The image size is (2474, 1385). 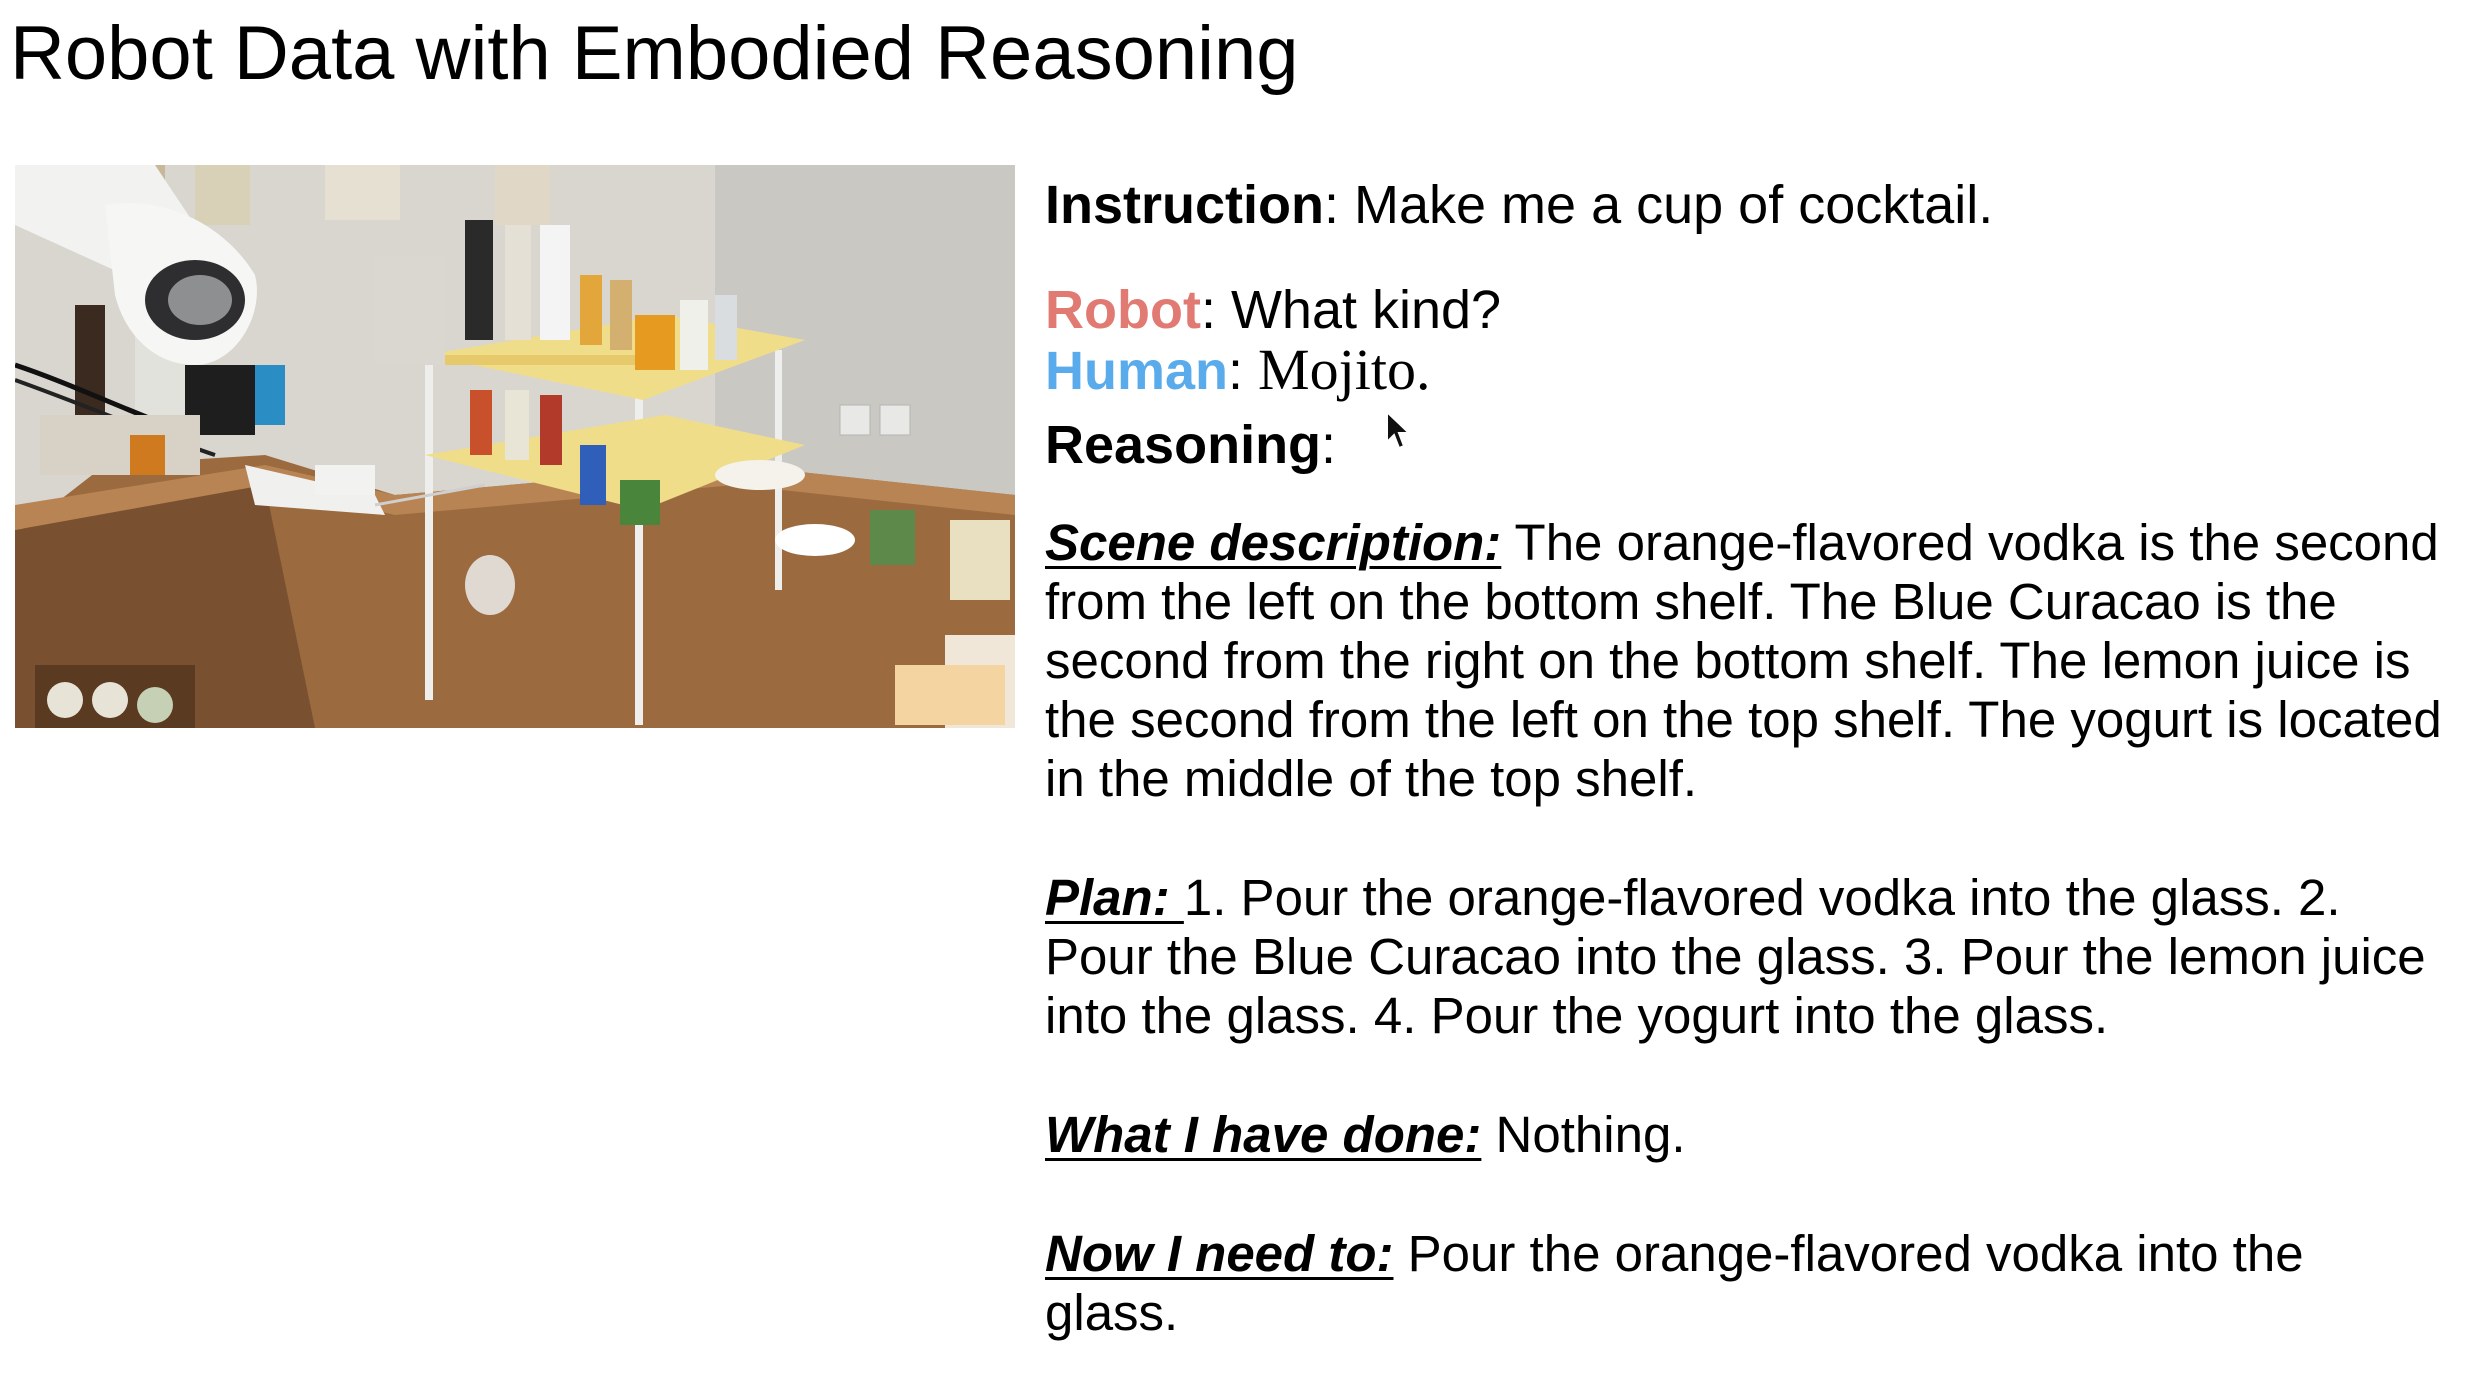 I want to click on done-so-far: What I have done: Nothing., so click(x=1752, y=1134).